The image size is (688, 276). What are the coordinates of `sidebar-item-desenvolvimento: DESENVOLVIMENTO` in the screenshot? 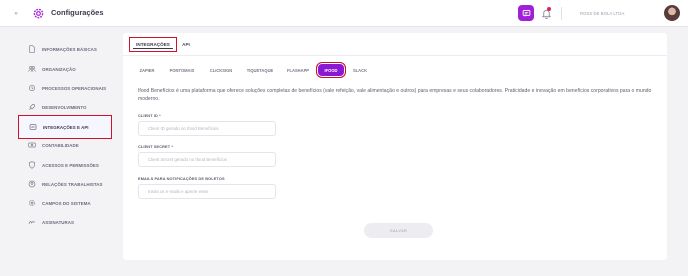 It's located at (65, 107).